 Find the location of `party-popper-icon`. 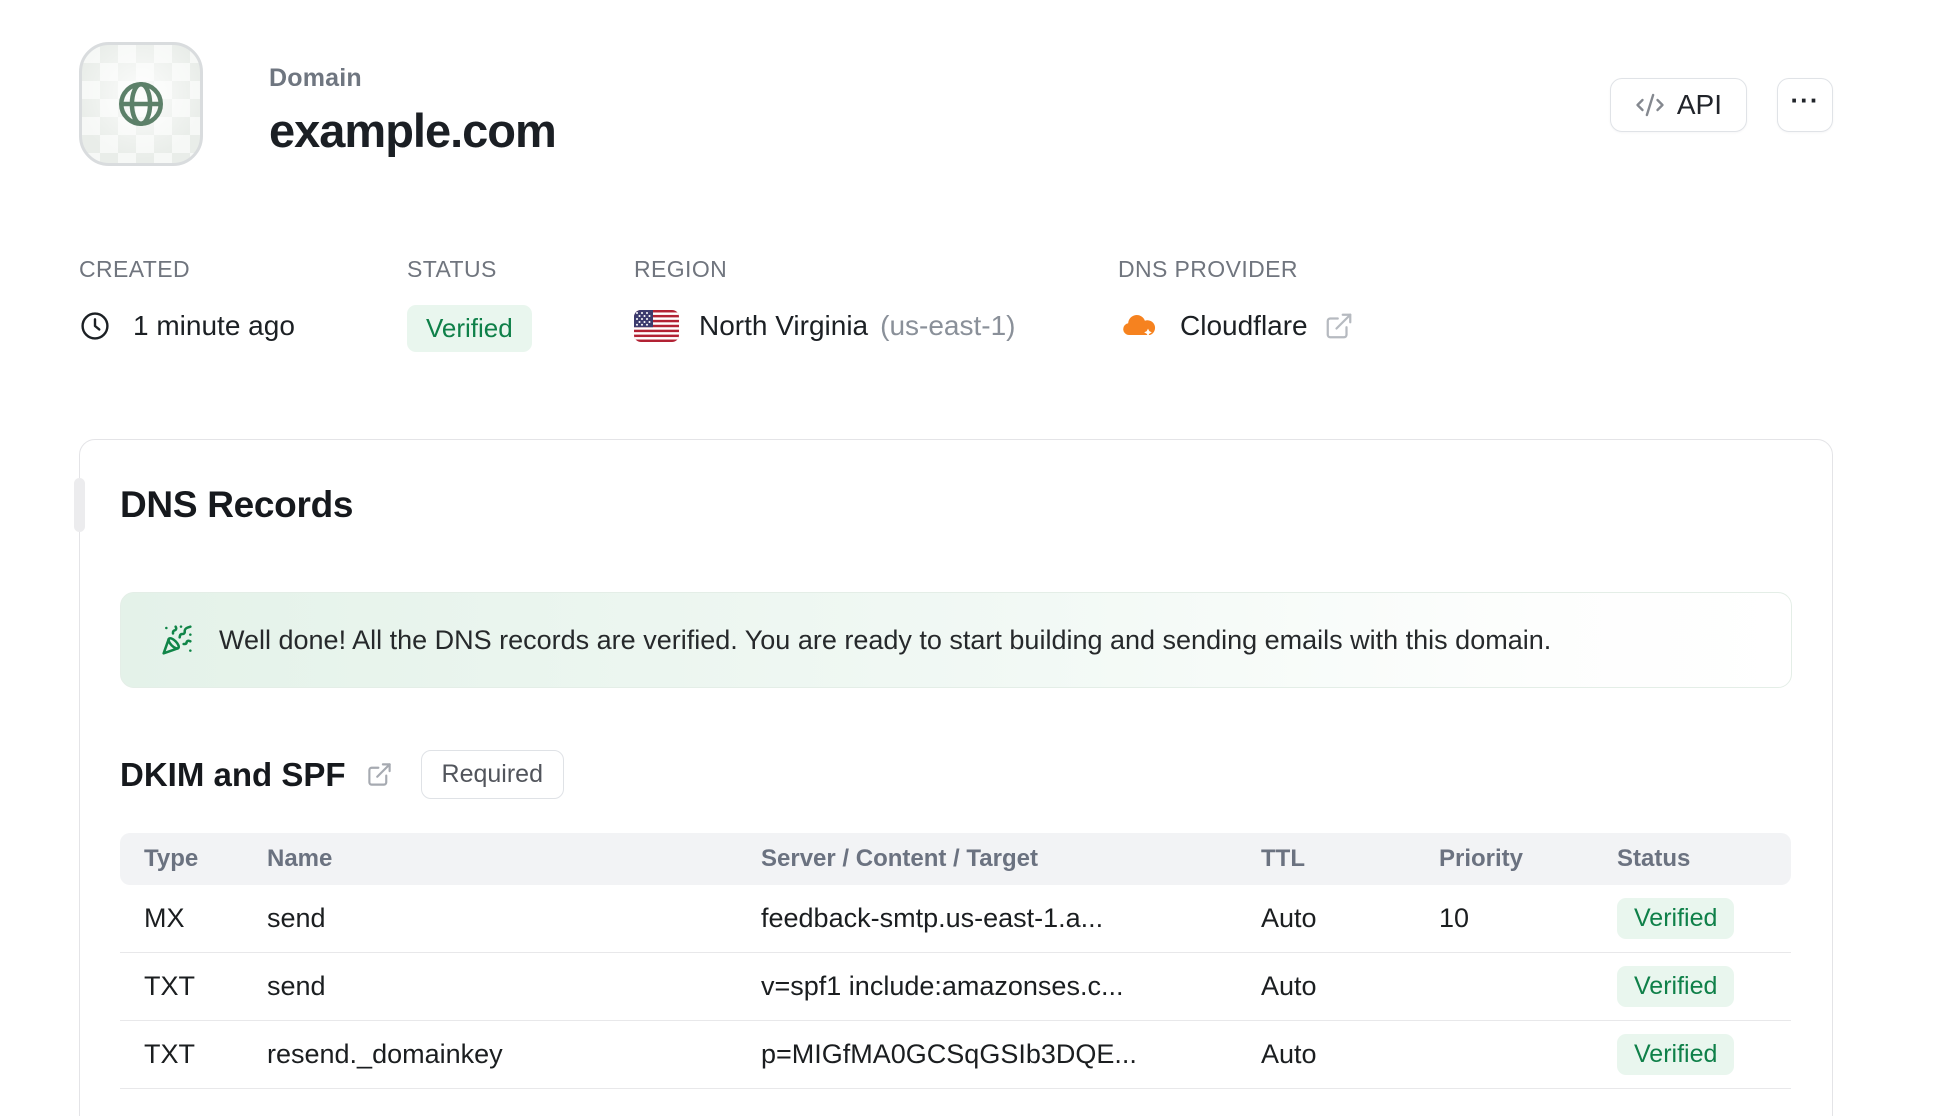

party-popper-icon is located at coordinates (177, 640).